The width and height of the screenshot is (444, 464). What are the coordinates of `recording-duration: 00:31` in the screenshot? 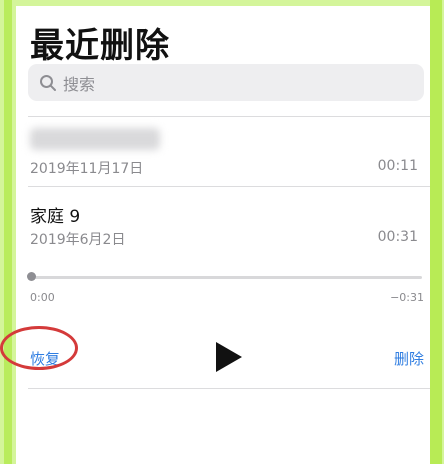 It's located at (397, 237).